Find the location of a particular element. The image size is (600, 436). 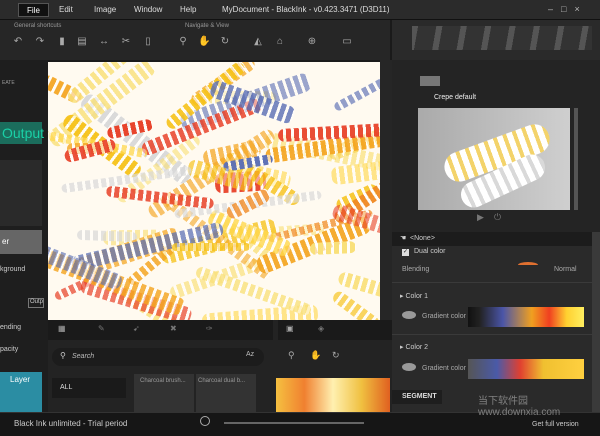

trash-icon: ▮ is located at coordinates (62, 42).